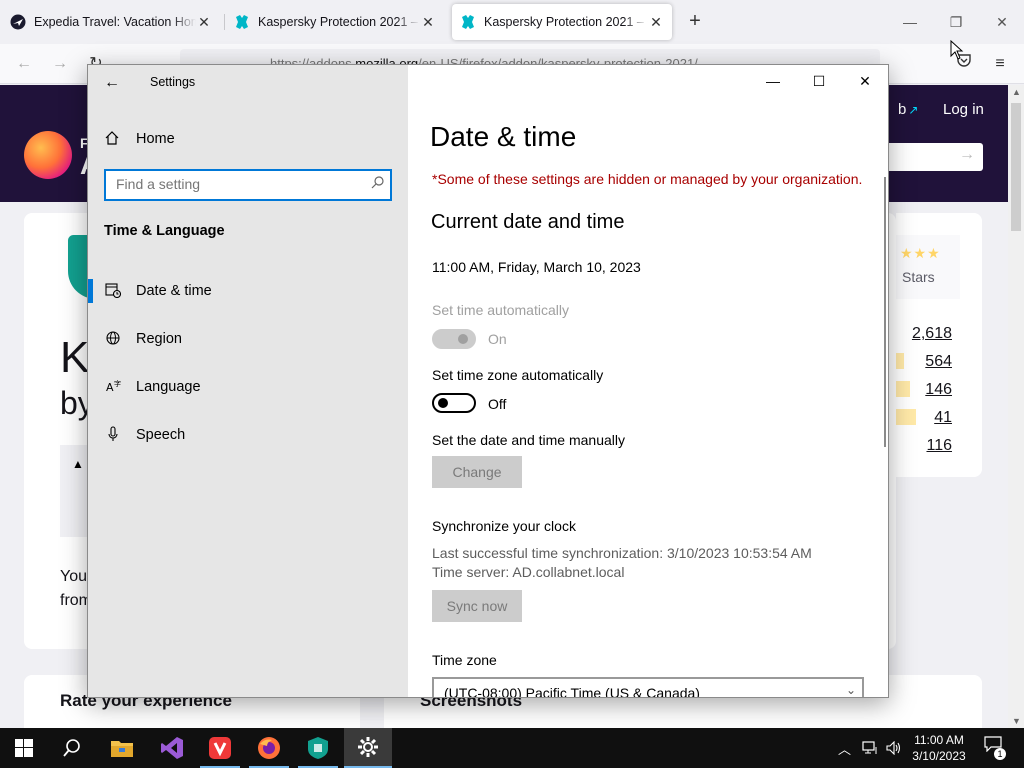  I want to click on content-scrollbar, so click(885, 312).